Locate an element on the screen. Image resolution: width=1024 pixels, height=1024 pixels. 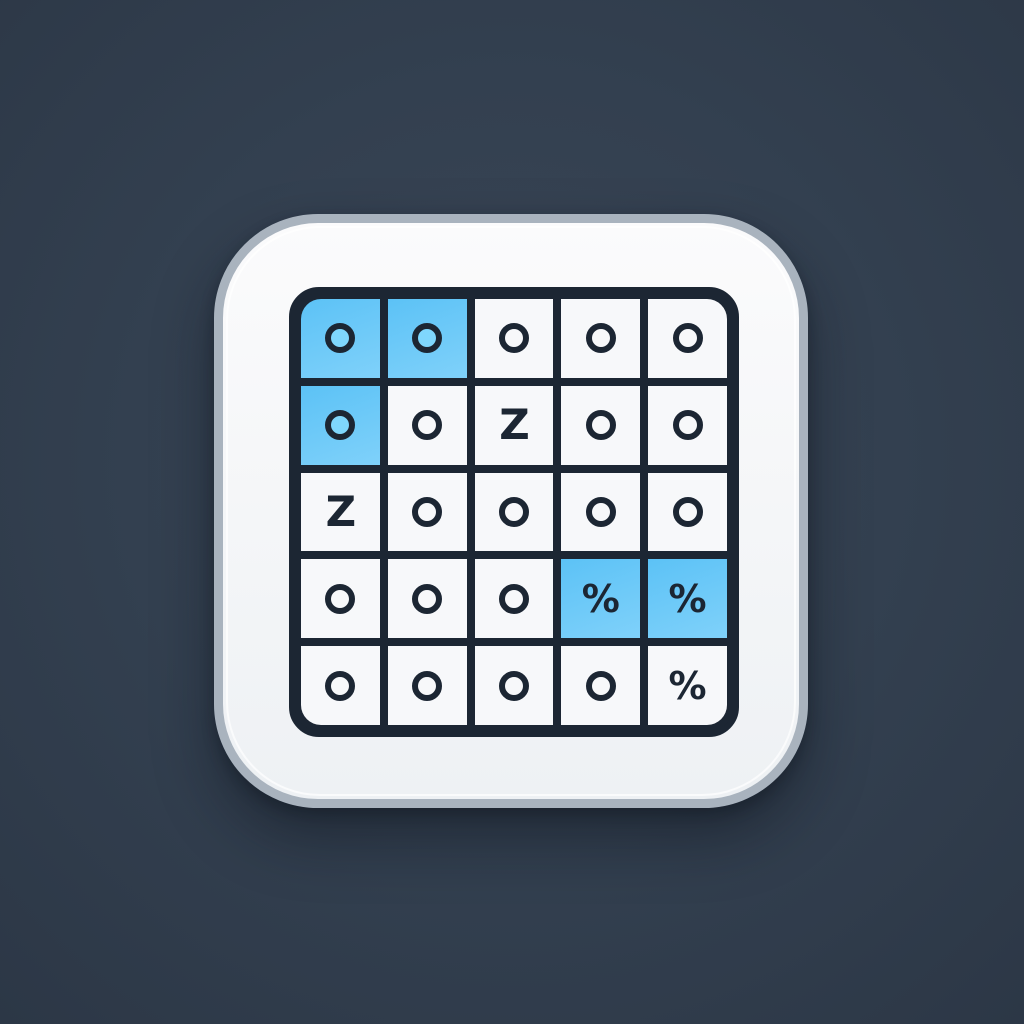
grid-cell-r5-c4: O is located at coordinates (601, 685).